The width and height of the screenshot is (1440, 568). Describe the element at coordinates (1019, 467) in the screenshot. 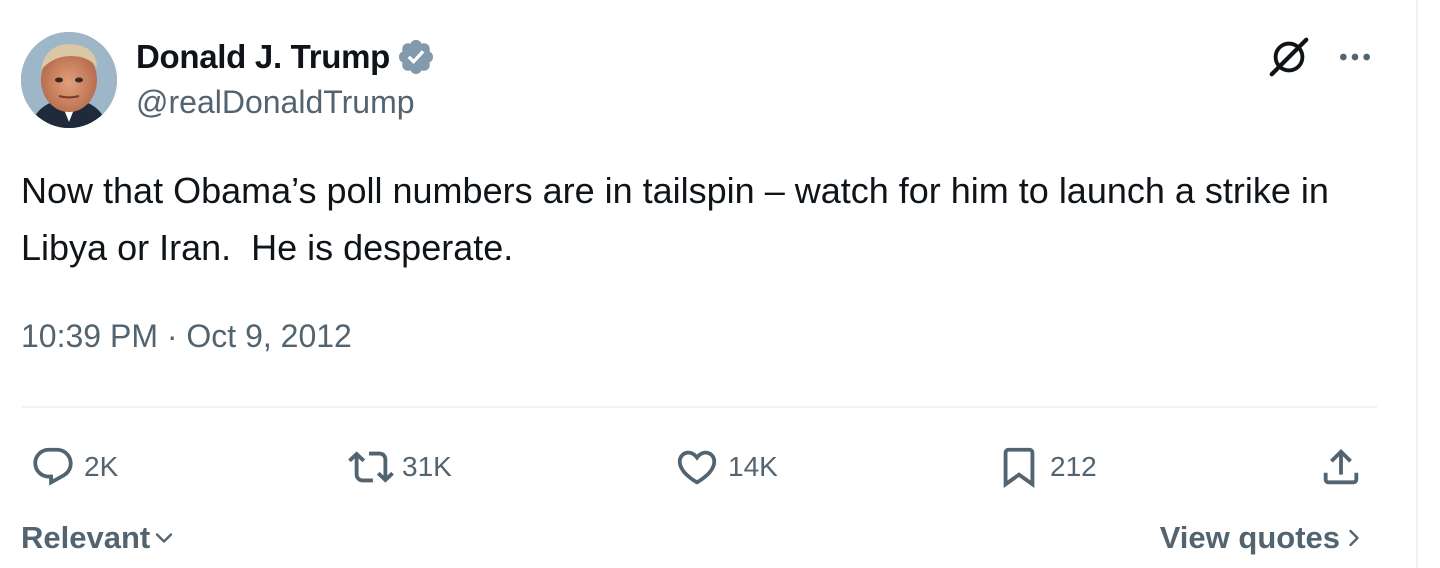

I see `bookmark-icon` at that location.